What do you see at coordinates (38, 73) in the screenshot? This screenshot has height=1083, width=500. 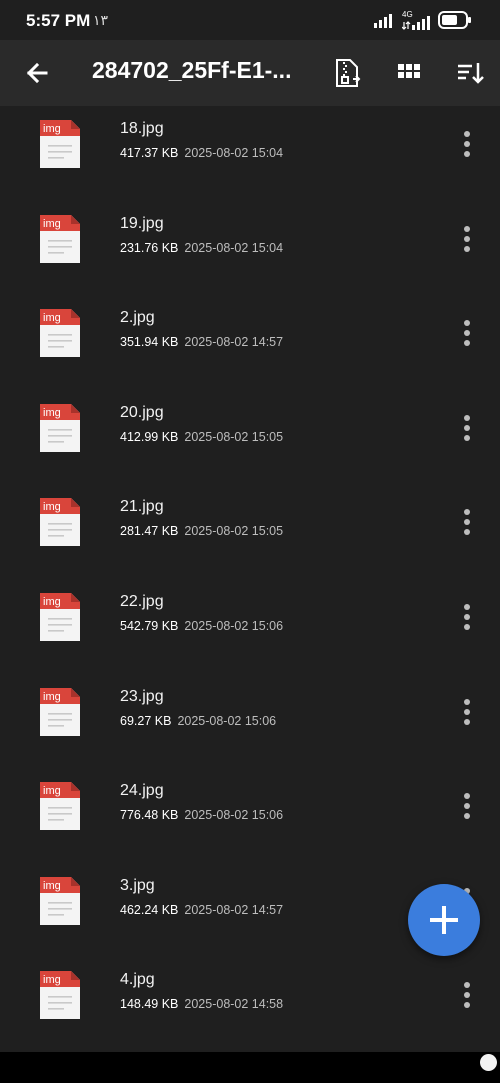 I see `back-arrow-icon` at bounding box center [38, 73].